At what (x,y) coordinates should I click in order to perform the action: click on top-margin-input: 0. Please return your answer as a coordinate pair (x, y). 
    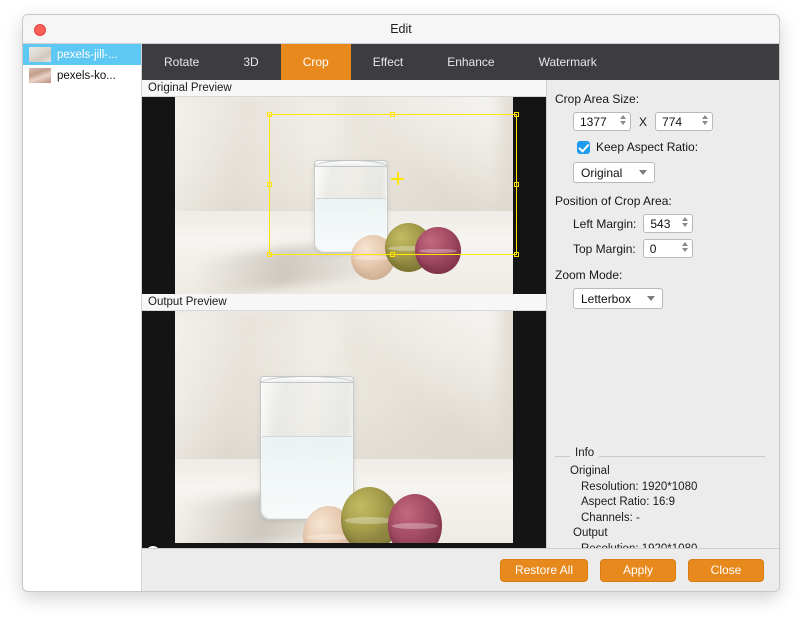
    Looking at the image, I should click on (667, 248).